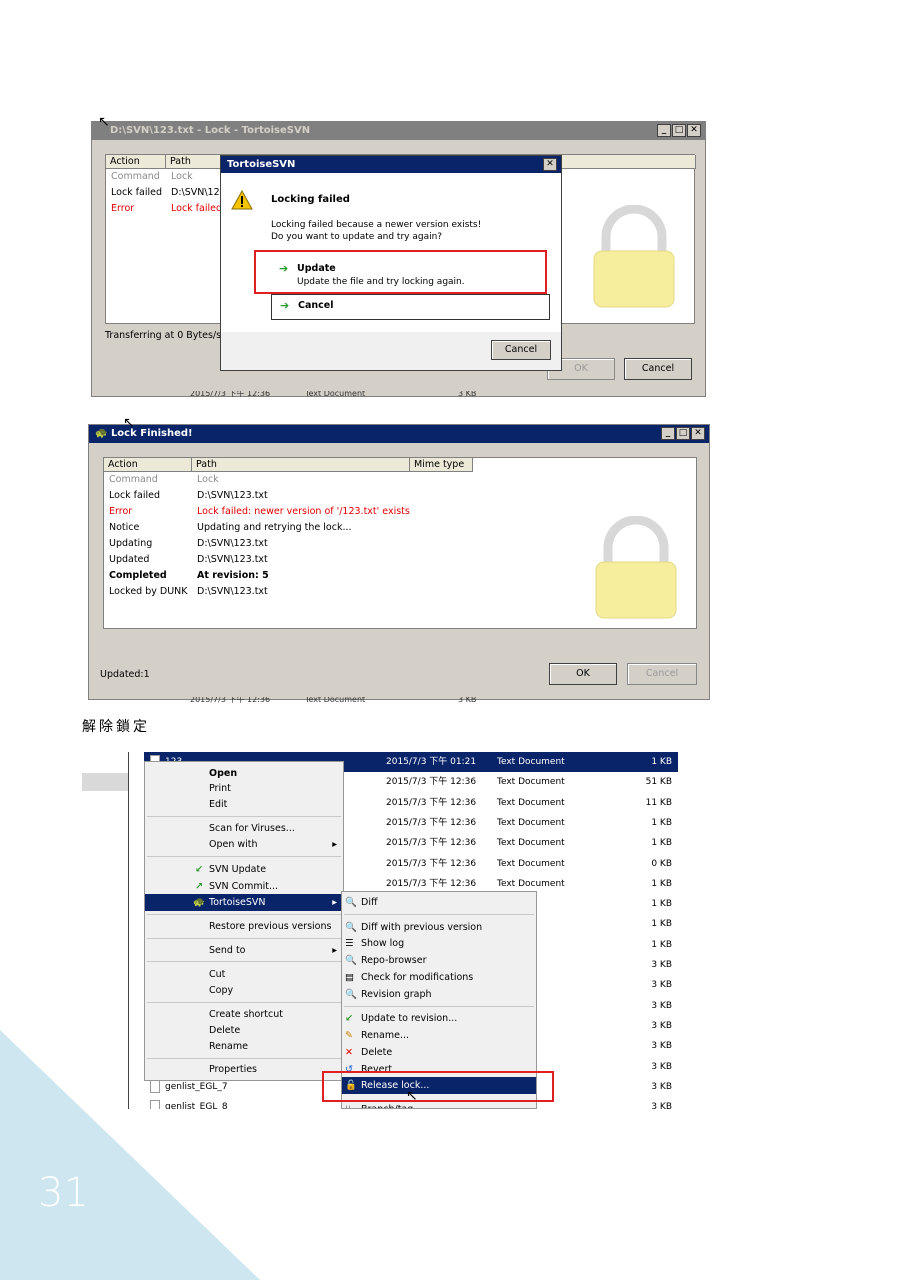 The height and width of the screenshot is (1280, 906). I want to click on menu-item-restore: Restore previous versions, so click(244, 926).